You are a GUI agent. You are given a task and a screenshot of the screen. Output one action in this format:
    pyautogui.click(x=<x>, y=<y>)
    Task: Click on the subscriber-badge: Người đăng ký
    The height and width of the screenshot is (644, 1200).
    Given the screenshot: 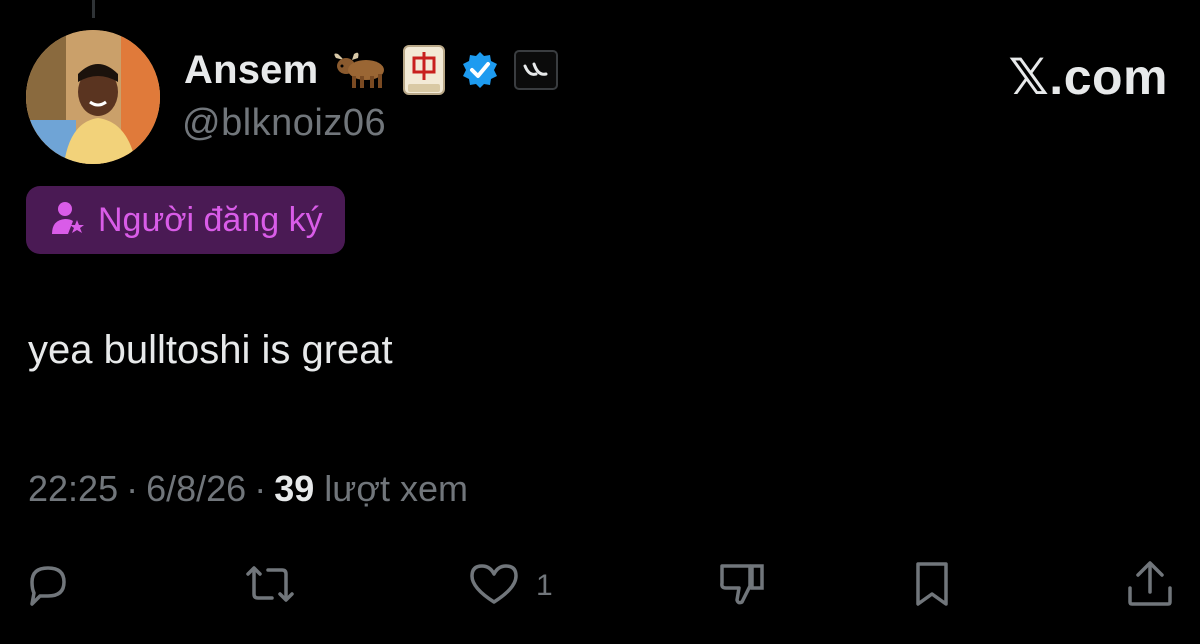 What is the action you would take?
    pyautogui.click(x=185, y=220)
    